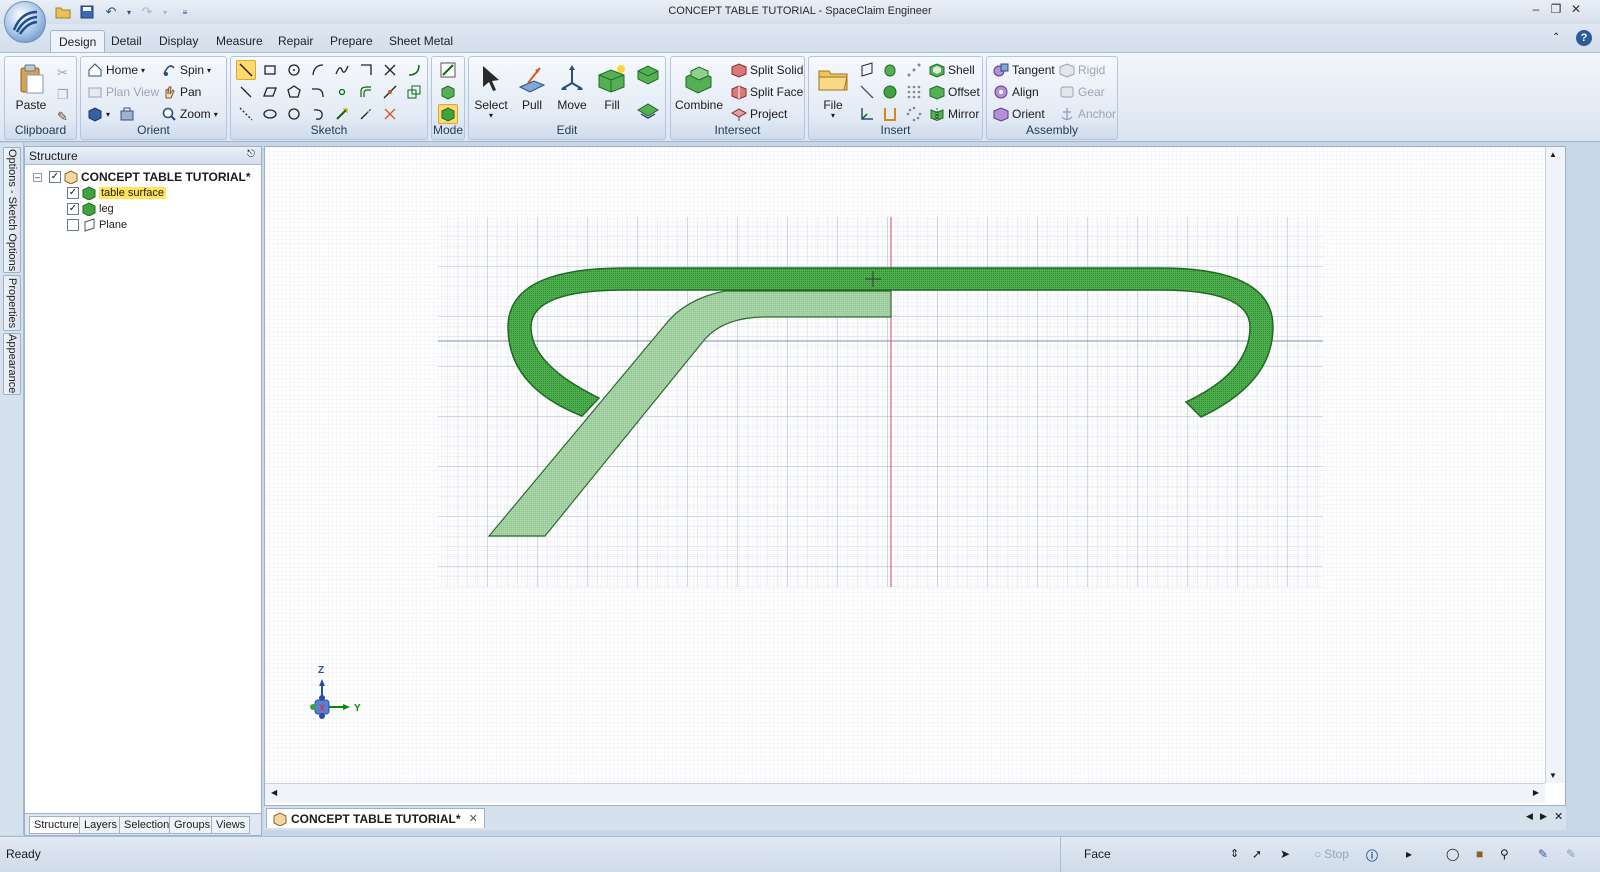  Describe the element at coordinates (189, 114) in the screenshot. I see `zoom-button: Zoom ▾` at that location.